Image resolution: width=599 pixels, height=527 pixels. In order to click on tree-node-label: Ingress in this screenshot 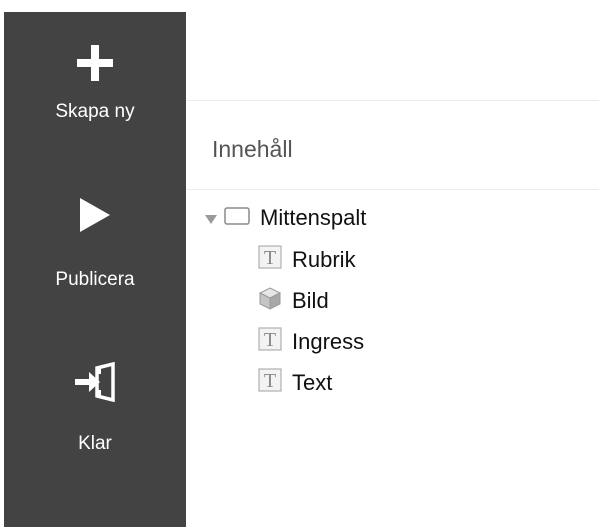, I will do `click(328, 341)`.